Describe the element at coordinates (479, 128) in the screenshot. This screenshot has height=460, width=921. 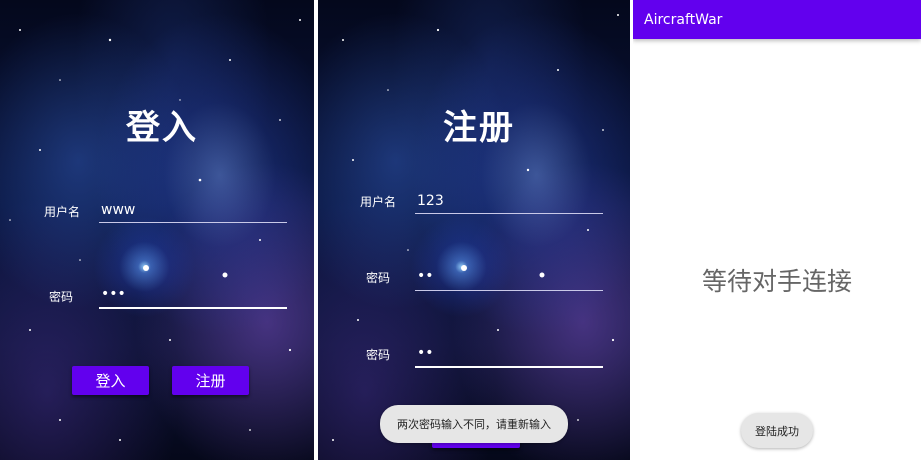
I see `page-title: 注册` at that location.